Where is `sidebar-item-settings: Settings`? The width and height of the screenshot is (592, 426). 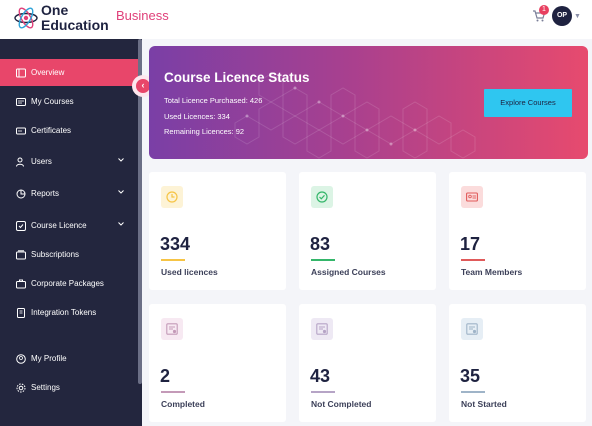
sidebar-item-settings: Settings is located at coordinates (69, 387).